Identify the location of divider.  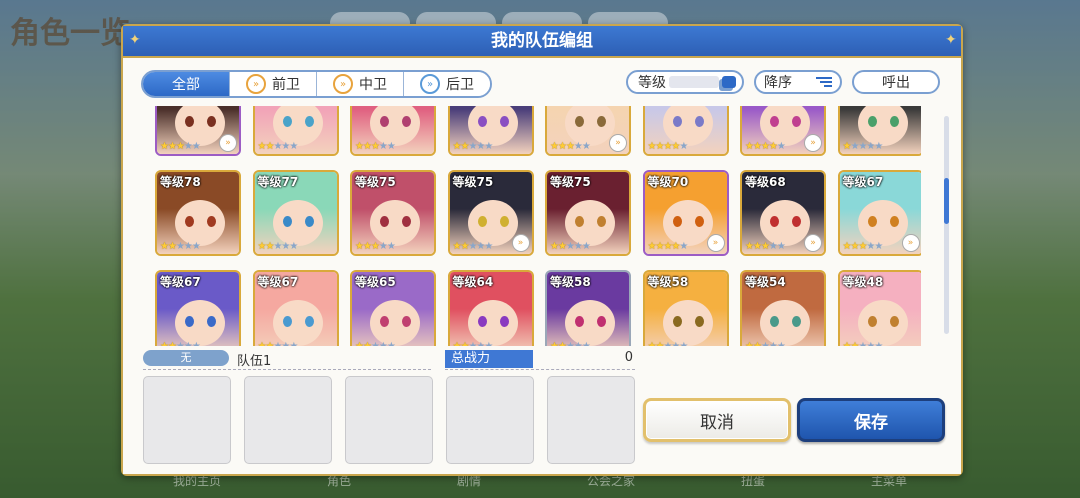
(287, 369).